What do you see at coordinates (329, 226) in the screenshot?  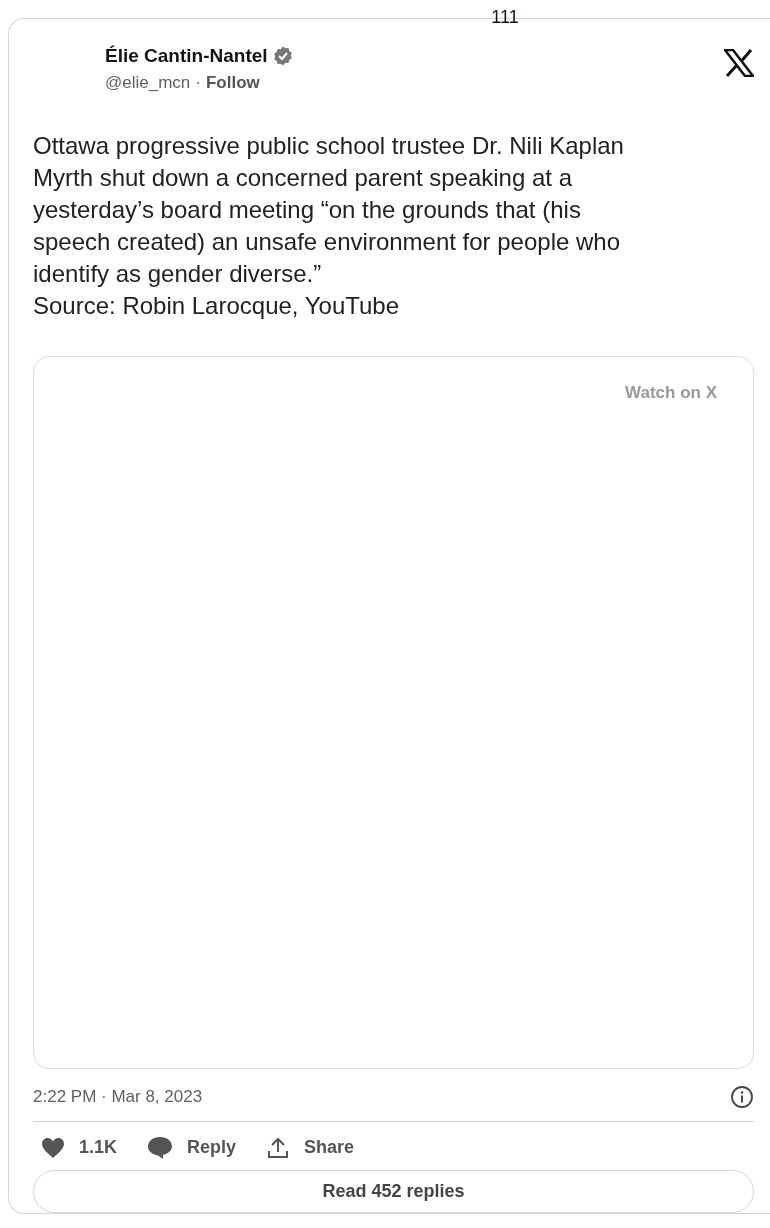 I see `tweet-text: Ottawa progressive public school trustee Dr. Nili Kaplan Myrth shut down a concerned parent speaking at a yesterday’s board meeting “on the grounds that (his speech created) an unsafe environment for people who identify as gender diverse.” Source: Robin Larocque, YouTube` at bounding box center [329, 226].